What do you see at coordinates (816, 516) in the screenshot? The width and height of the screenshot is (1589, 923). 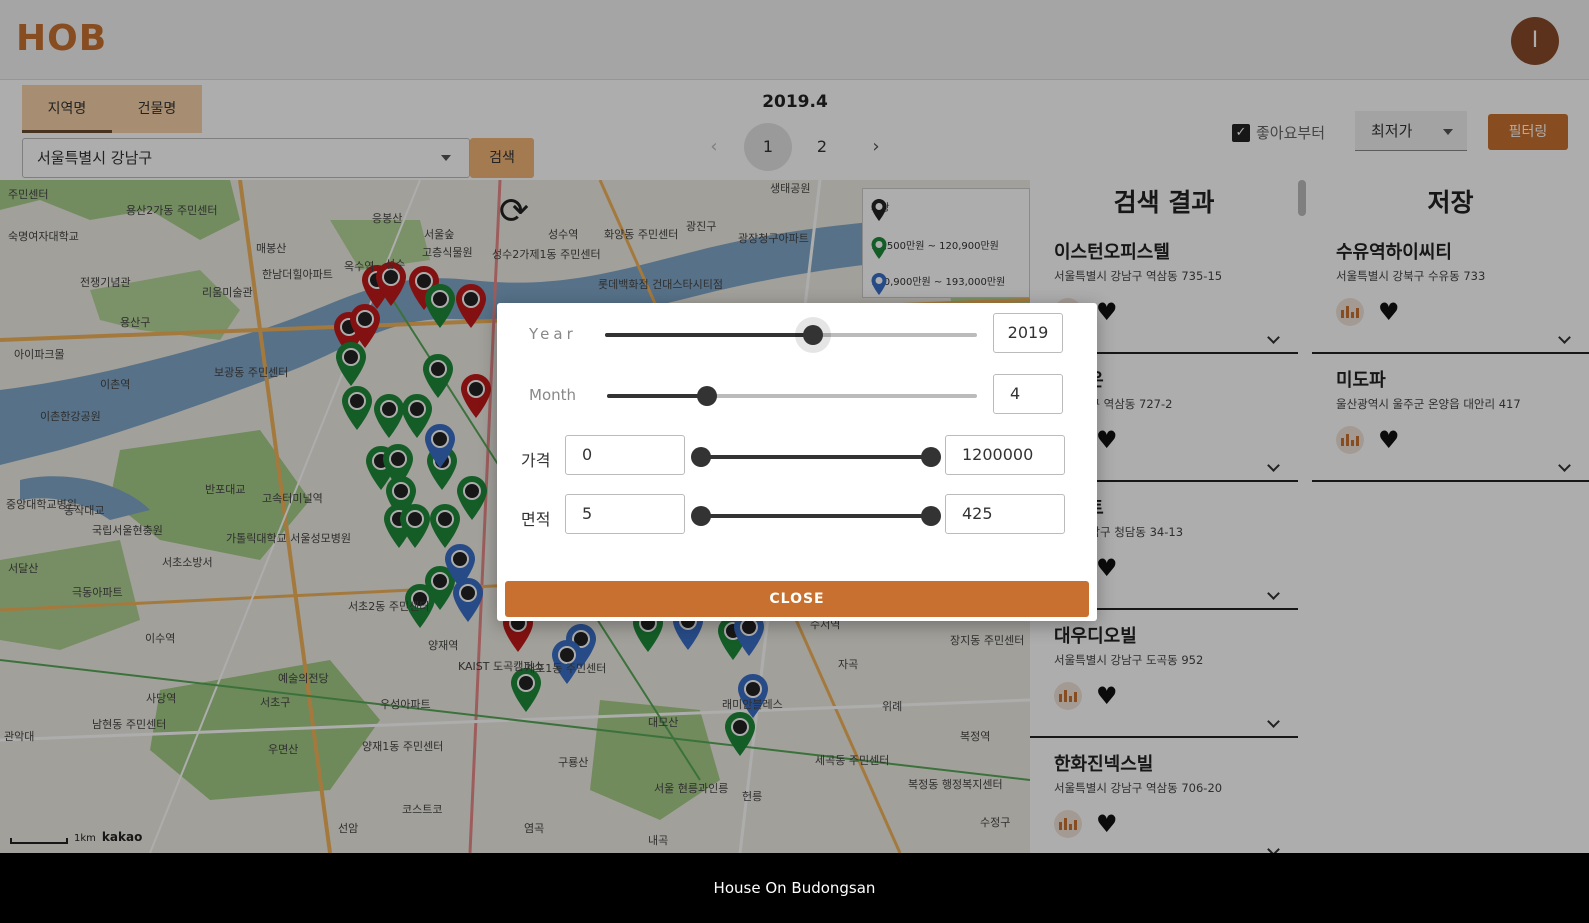 I see `area-range-slider` at bounding box center [816, 516].